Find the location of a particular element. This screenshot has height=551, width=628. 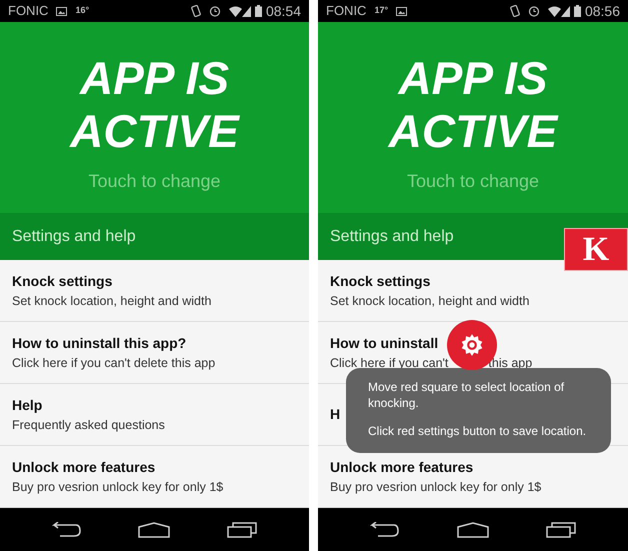

temperature: 16° is located at coordinates (82, 11).